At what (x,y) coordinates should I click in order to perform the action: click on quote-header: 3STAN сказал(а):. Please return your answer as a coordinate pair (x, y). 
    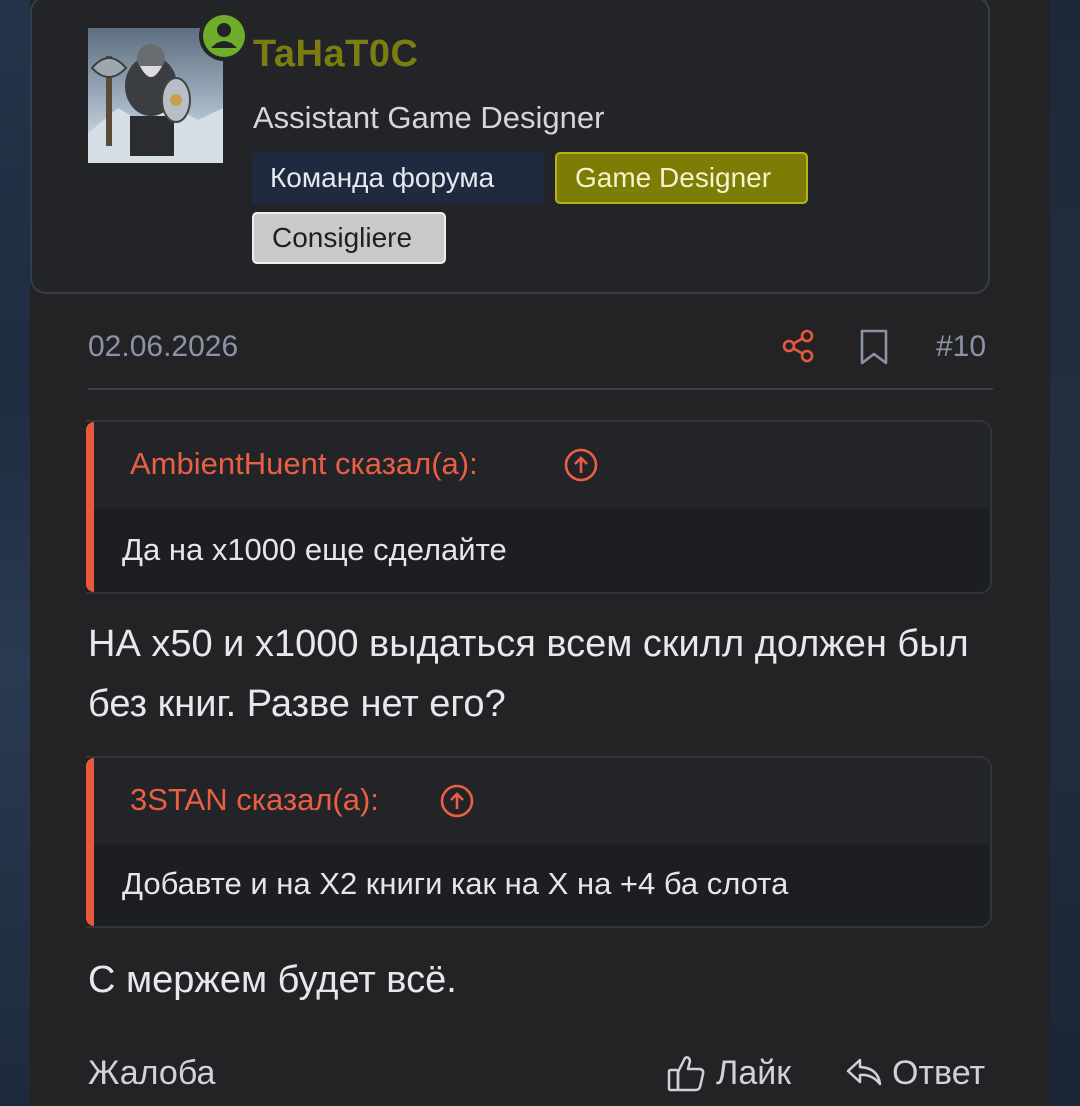
    Looking at the image, I should click on (542, 801).